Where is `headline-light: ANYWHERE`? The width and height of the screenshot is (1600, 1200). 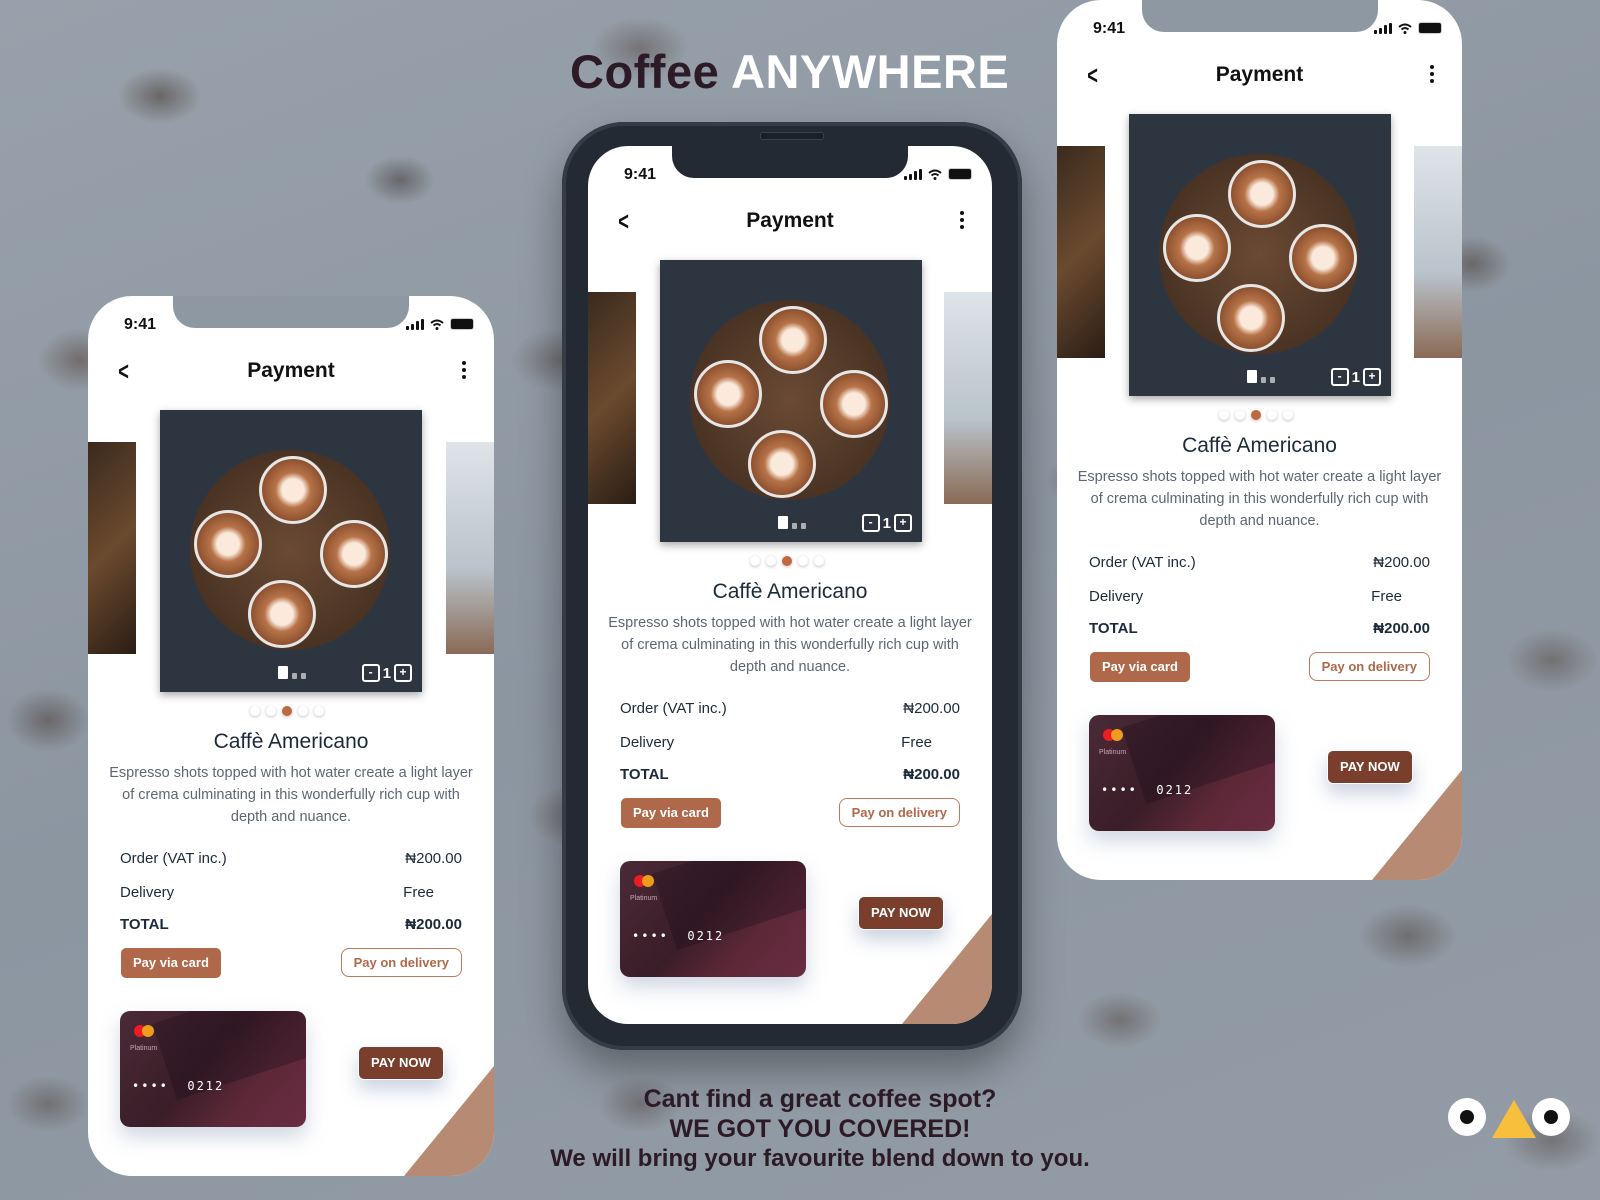
headline-light: ANYWHERE is located at coordinates (870, 71).